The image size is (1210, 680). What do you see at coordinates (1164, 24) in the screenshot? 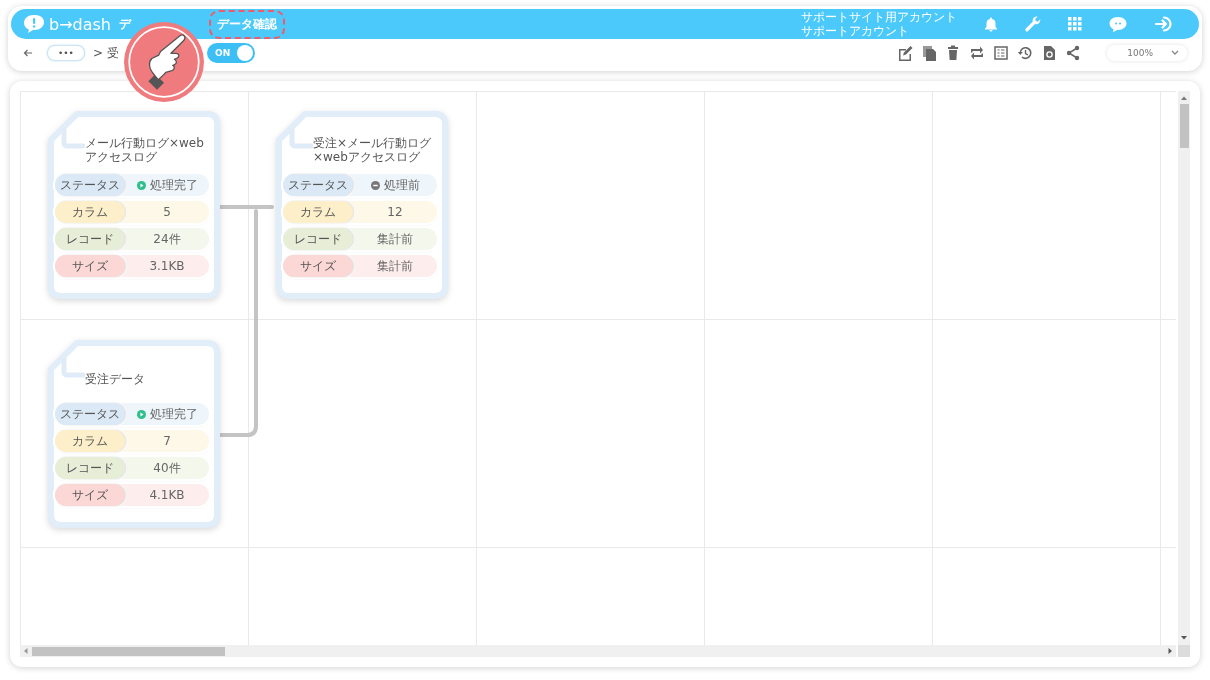
I see `logout-icon` at bounding box center [1164, 24].